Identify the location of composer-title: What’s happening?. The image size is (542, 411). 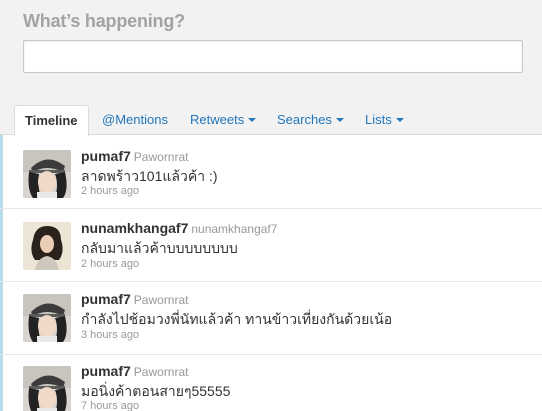
(104, 21).